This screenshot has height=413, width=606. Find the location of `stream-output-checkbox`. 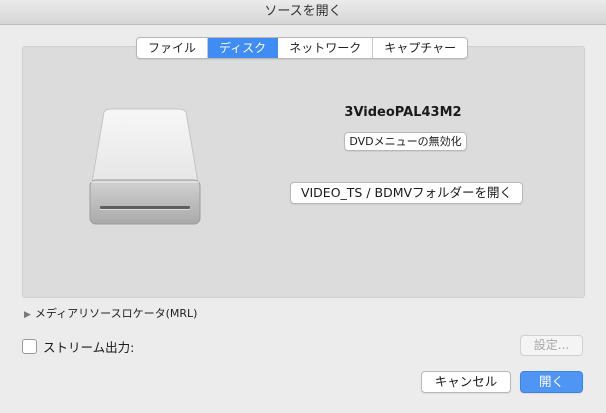

stream-output-checkbox is located at coordinates (29, 346).